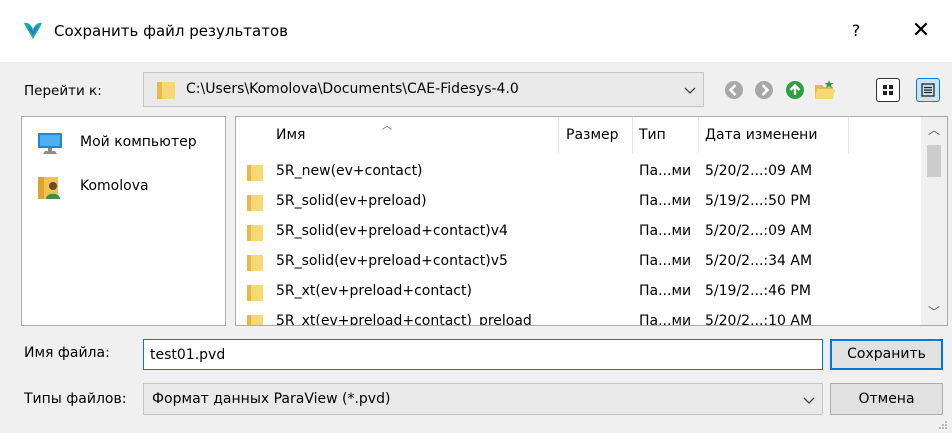 This screenshot has width=952, height=433. What do you see at coordinates (592, 135) in the screenshot?
I see `column-header-size: Размер` at bounding box center [592, 135].